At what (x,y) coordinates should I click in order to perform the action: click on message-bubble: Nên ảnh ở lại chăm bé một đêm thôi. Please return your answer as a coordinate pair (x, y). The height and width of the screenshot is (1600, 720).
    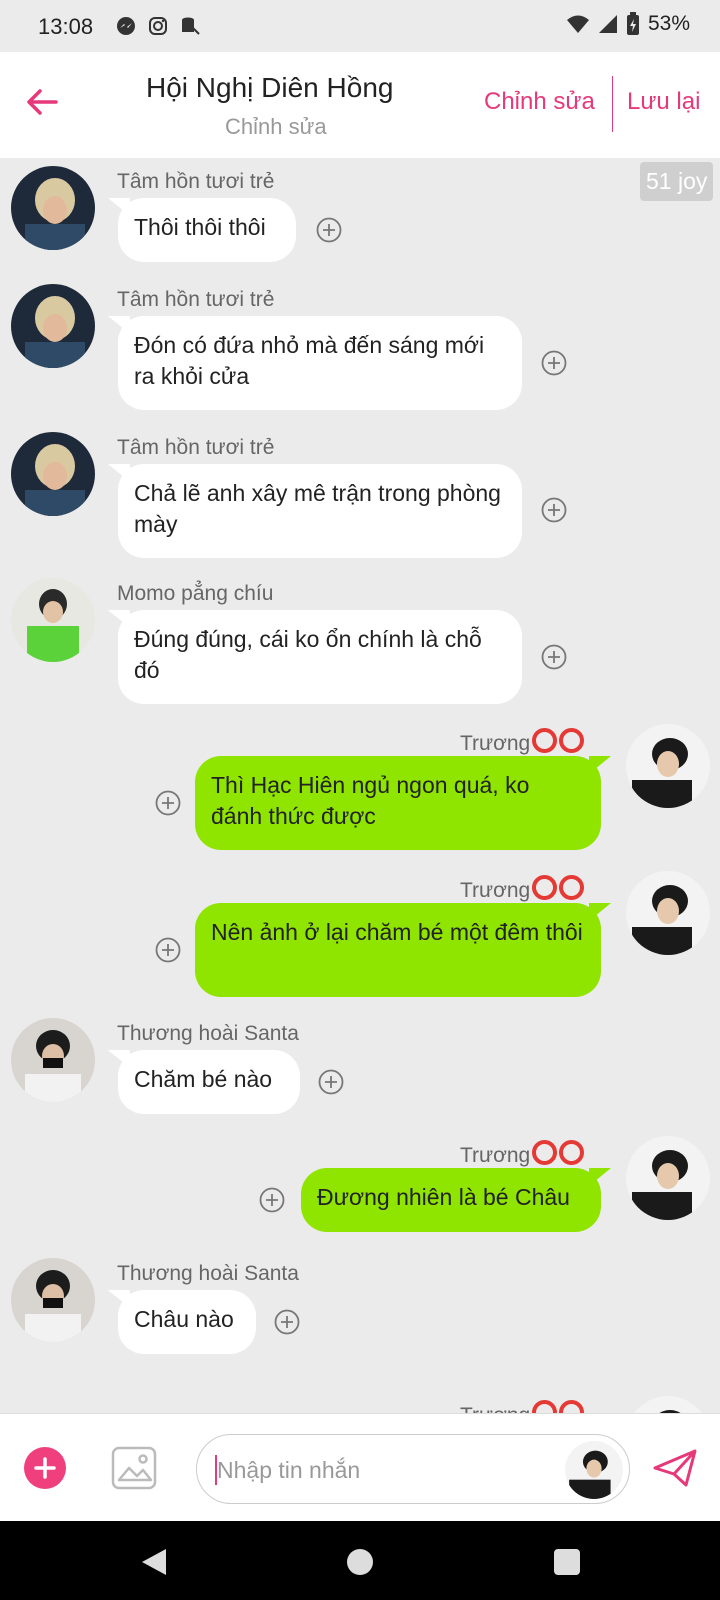
    Looking at the image, I should click on (403, 950).